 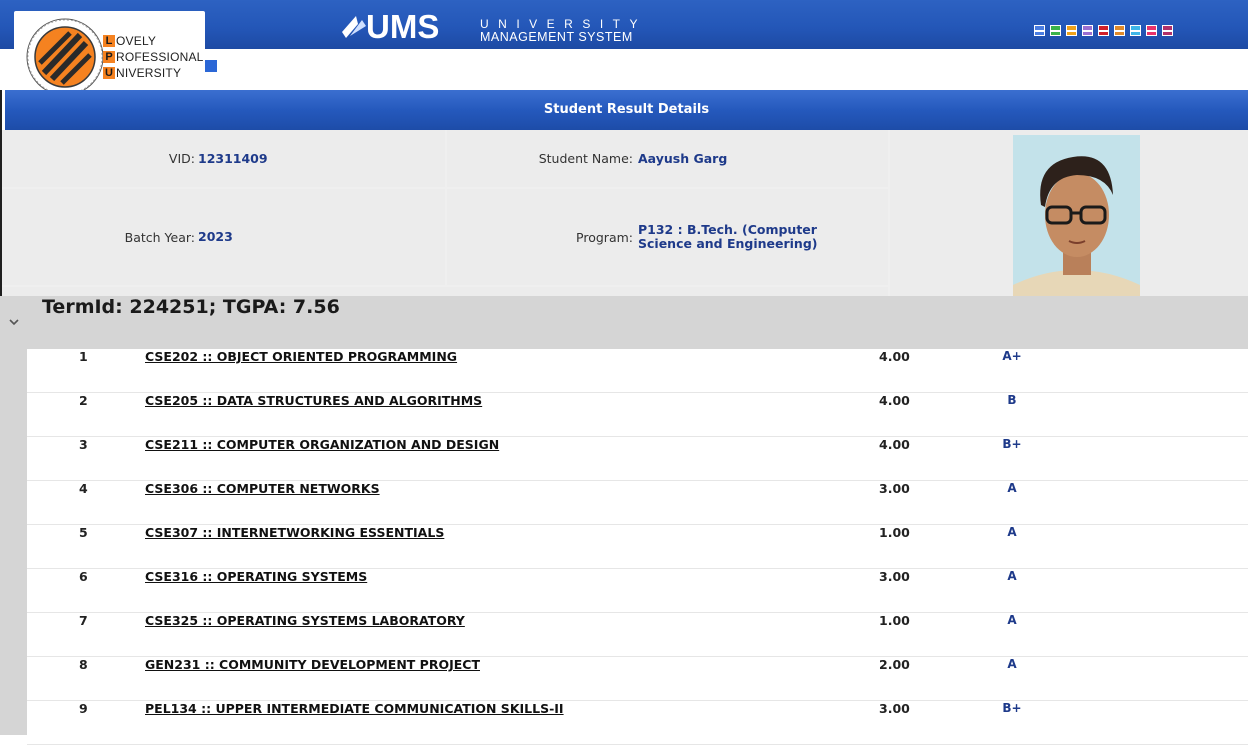 What do you see at coordinates (109, 72) in the screenshot?
I see `logo-initial: U` at bounding box center [109, 72].